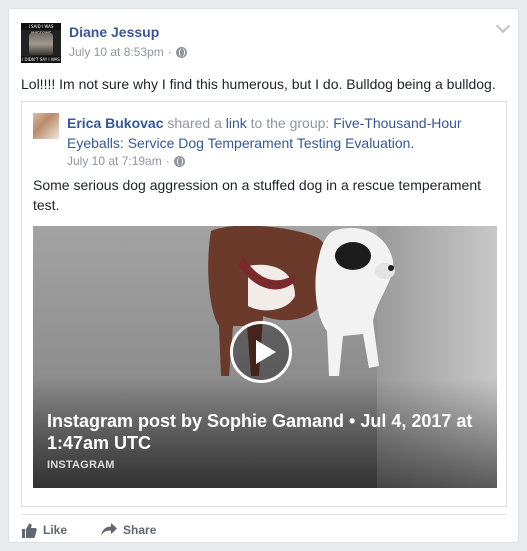 Image resolution: width=527 pixels, height=551 pixels. What do you see at coordinates (114, 161) in the screenshot?
I see `shared-timestamp: July 10 at 7:19am` at bounding box center [114, 161].